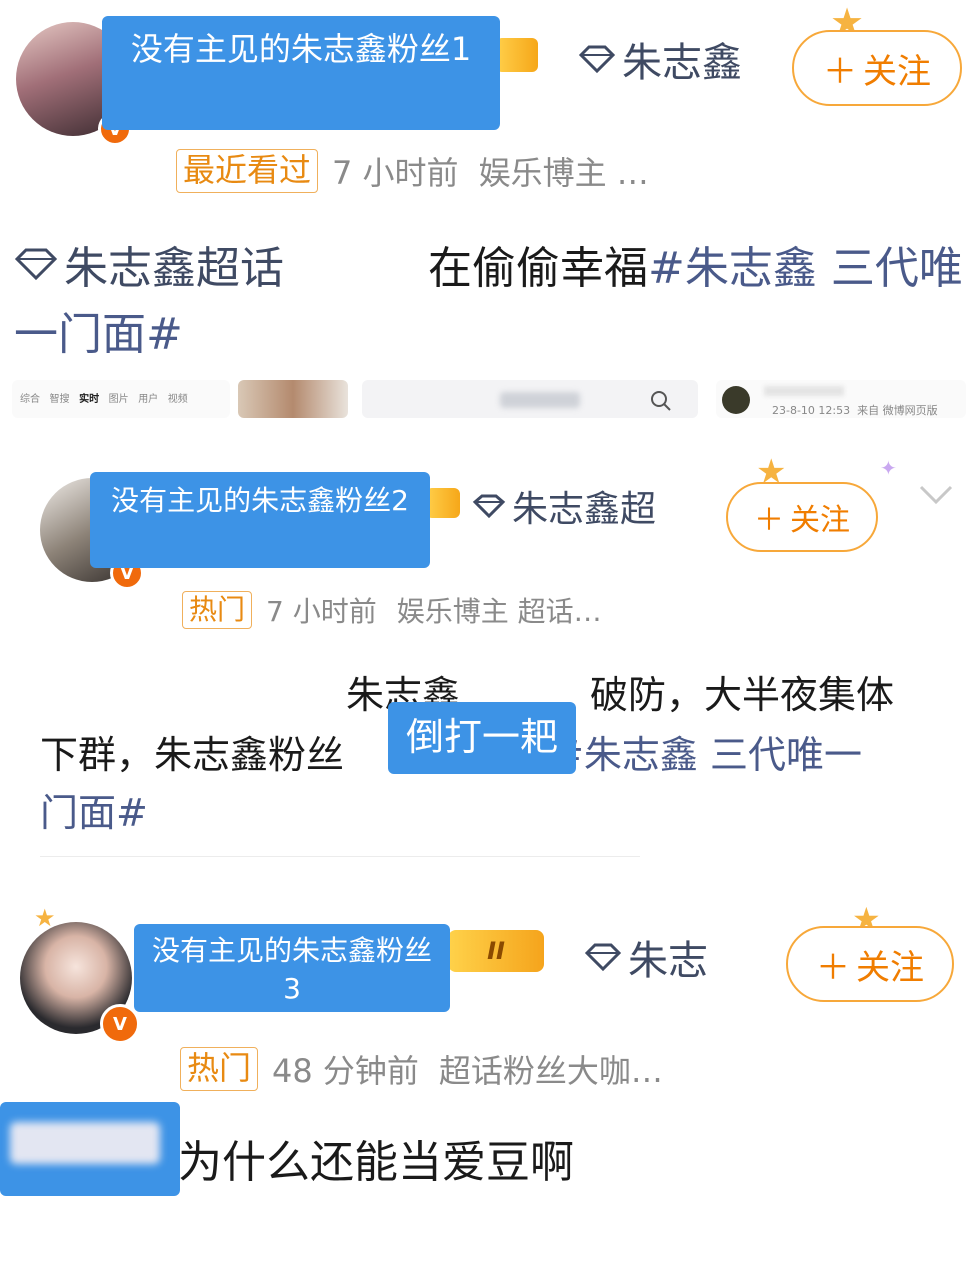 The image size is (972, 1286). Describe the element at coordinates (94, 809) in the screenshot. I see `hashtag-link-cont: 门面#` at that location.